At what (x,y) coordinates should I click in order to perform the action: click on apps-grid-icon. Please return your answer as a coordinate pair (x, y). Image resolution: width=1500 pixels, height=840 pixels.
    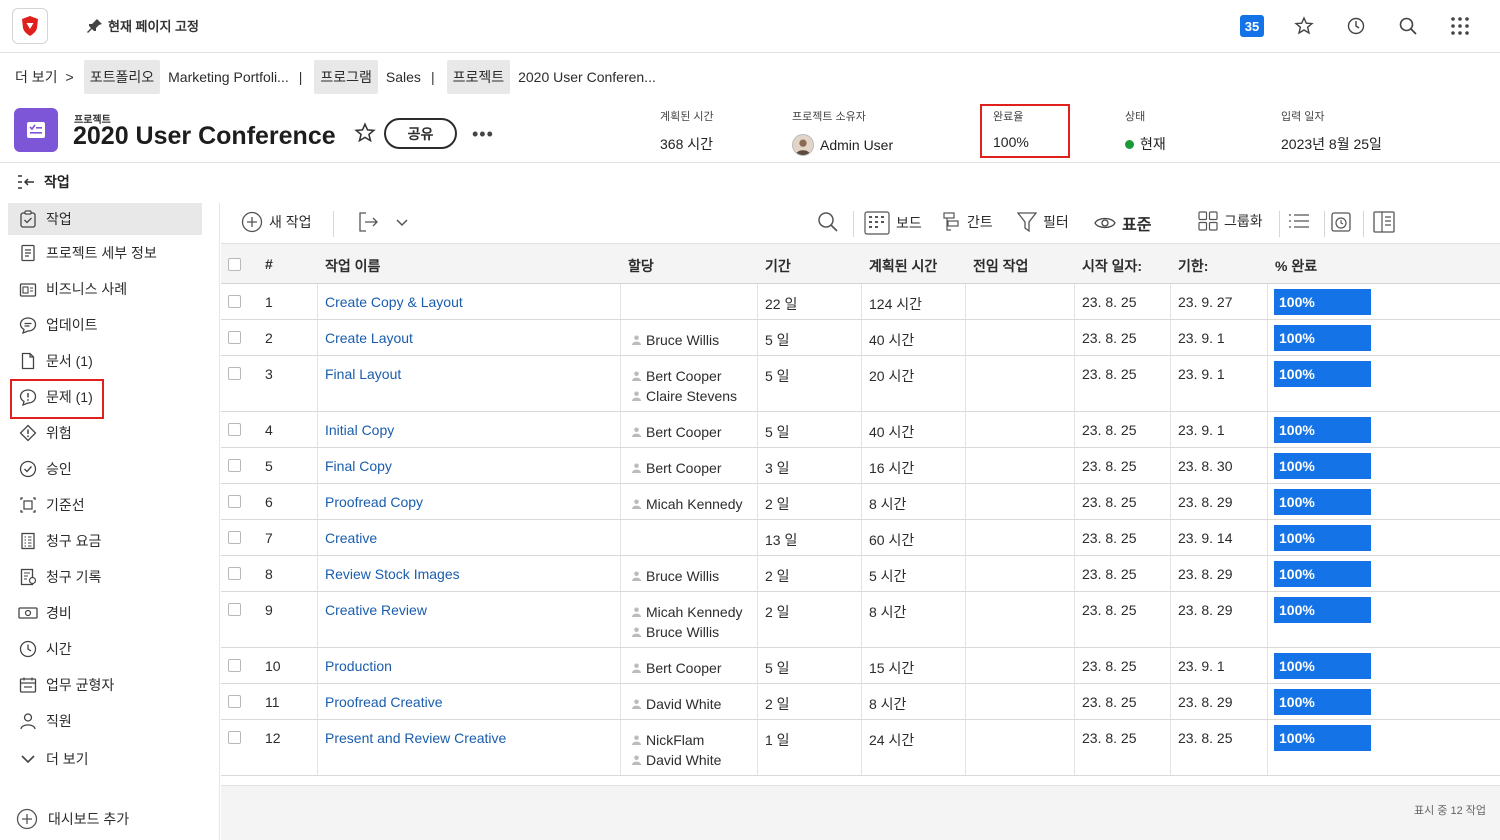
    Looking at the image, I should click on (1460, 26).